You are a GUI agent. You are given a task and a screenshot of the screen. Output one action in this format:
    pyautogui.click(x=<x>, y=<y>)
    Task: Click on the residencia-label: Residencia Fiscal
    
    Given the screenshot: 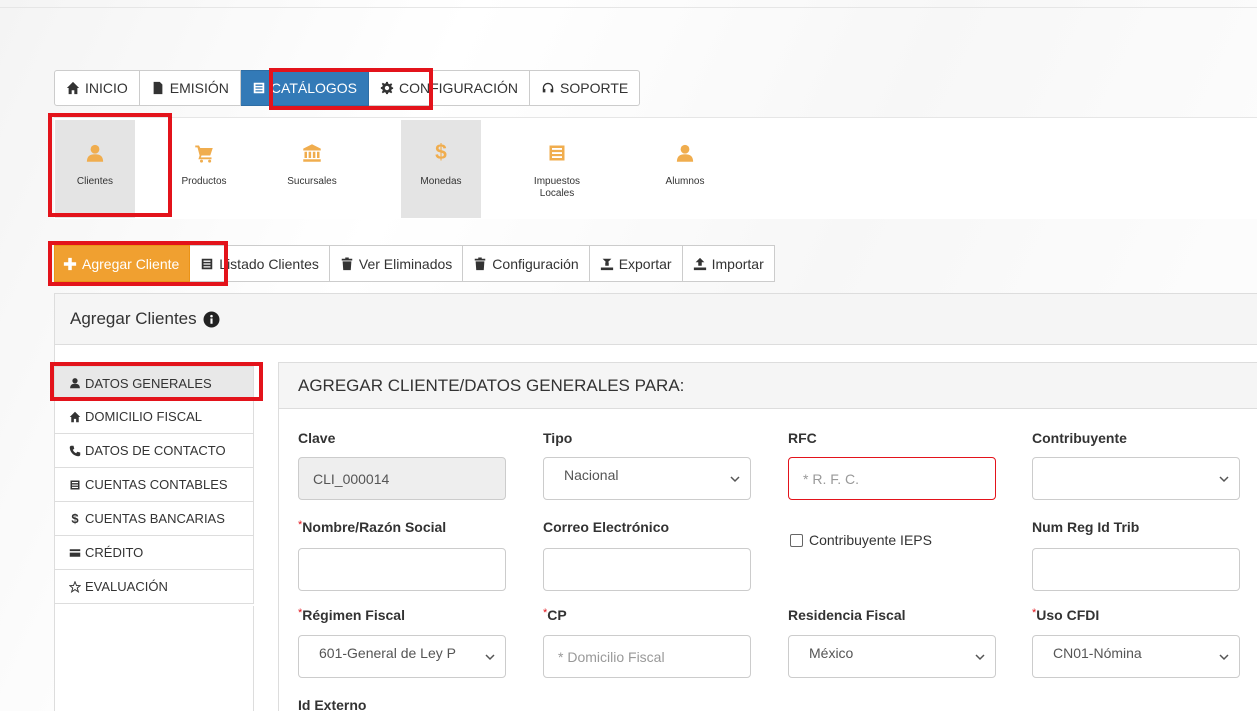 What is the action you would take?
    pyautogui.click(x=847, y=615)
    